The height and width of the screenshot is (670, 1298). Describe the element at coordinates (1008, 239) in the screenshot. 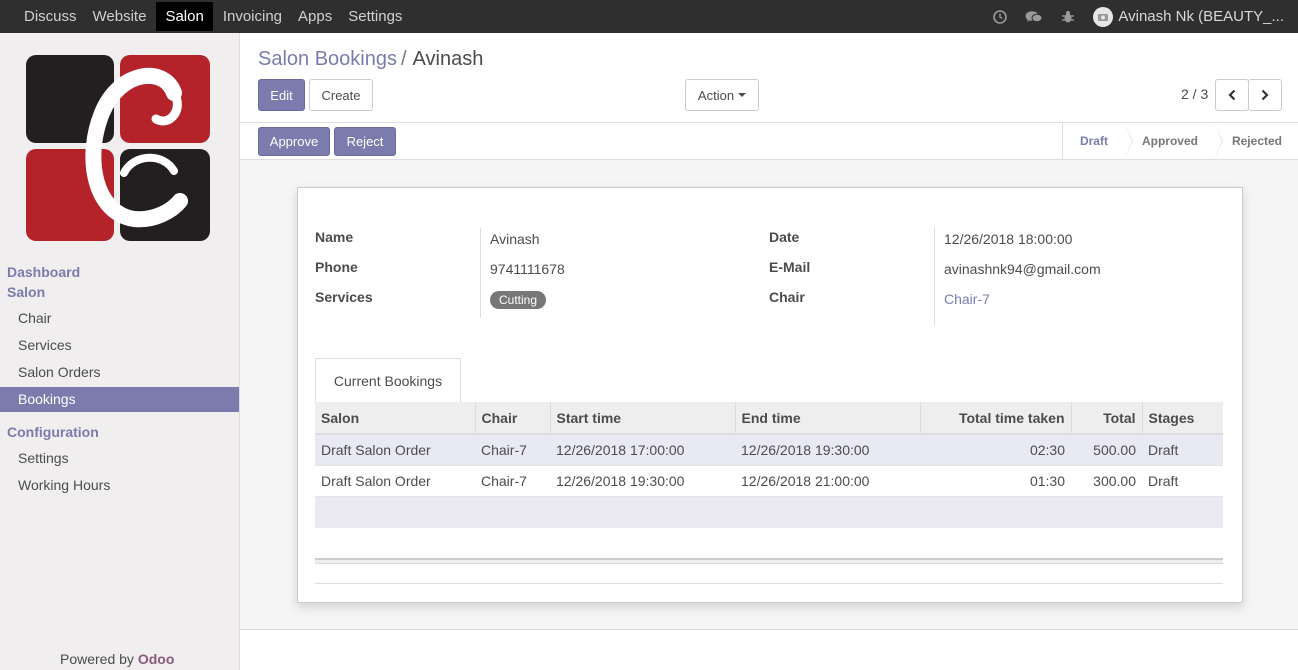

I see `date-field: 12/26/2018 18:00:00` at that location.